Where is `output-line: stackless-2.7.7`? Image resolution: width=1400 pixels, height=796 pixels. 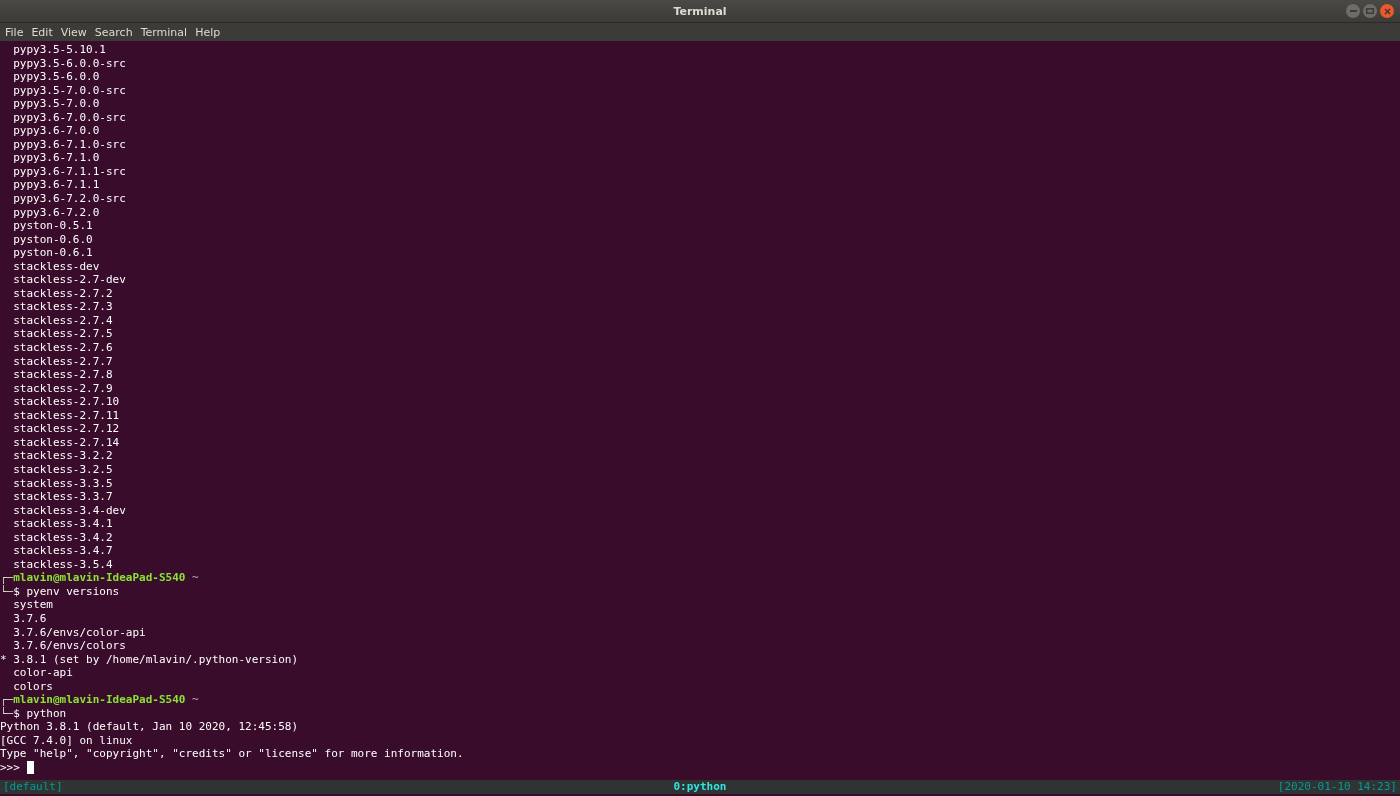 output-line: stackless-2.7.7 is located at coordinates (62, 361).